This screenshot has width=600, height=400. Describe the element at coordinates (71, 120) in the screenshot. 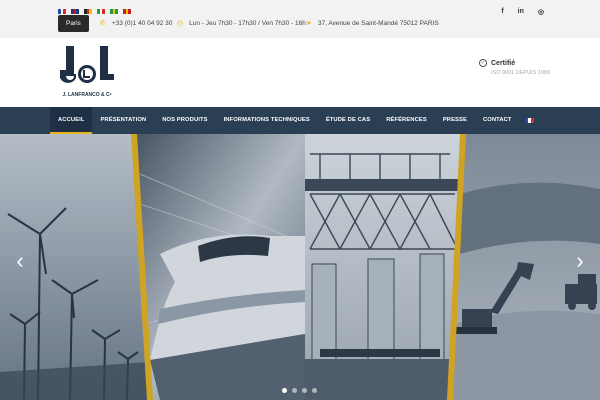

I see `nav-item-1: ACCUEIL` at that location.